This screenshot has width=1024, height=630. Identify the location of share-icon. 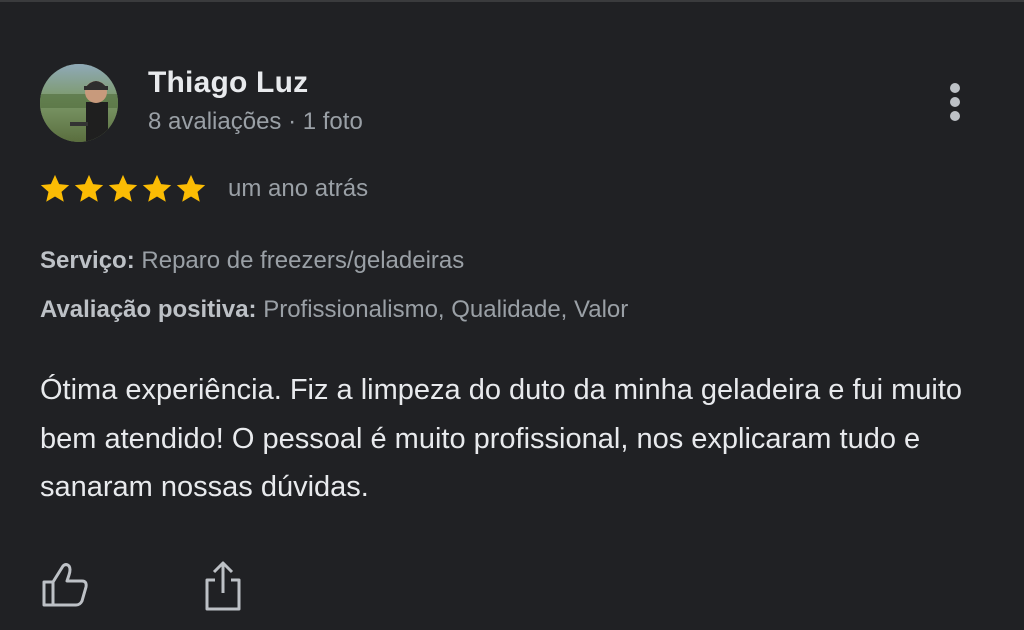
(223, 586).